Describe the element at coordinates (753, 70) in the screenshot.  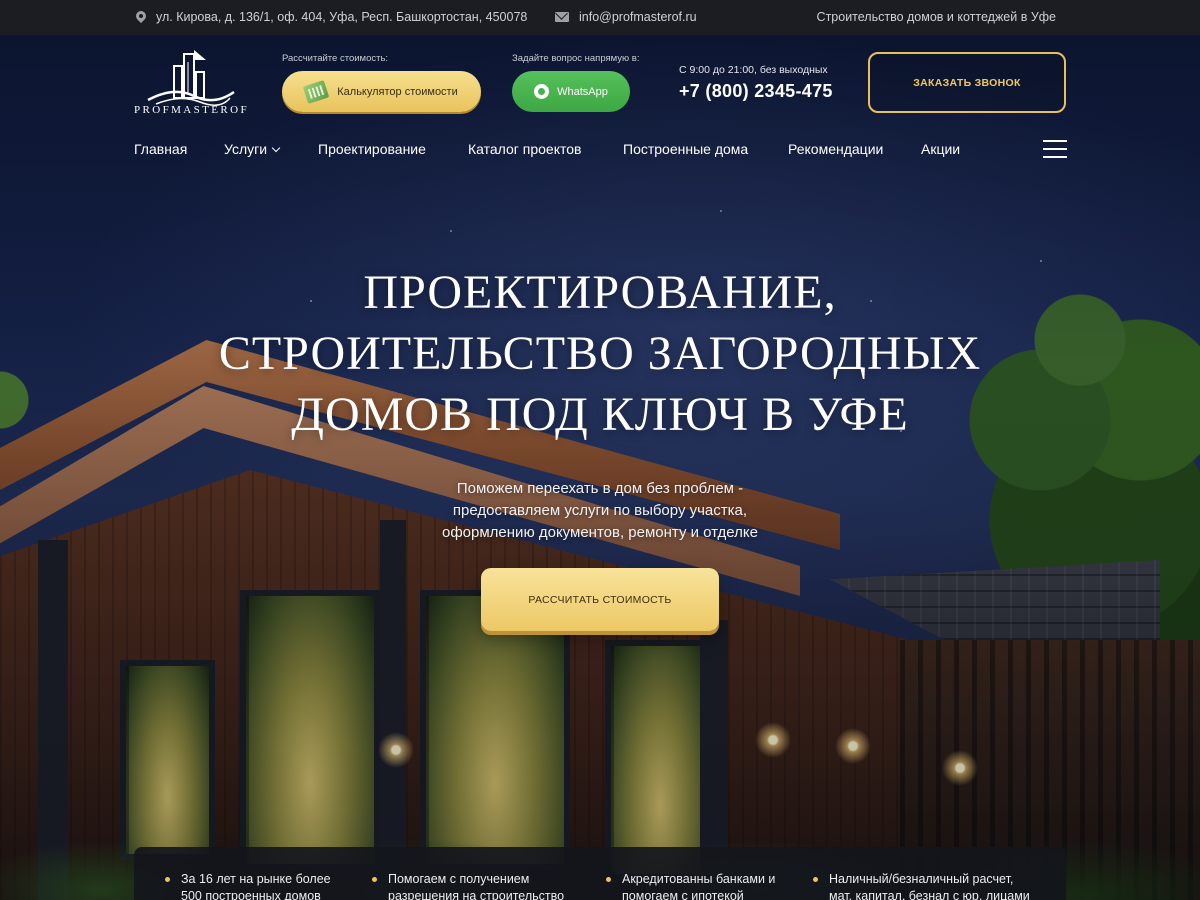
I see `working-hours: С 9:00 до 21:00, без выходных` at that location.